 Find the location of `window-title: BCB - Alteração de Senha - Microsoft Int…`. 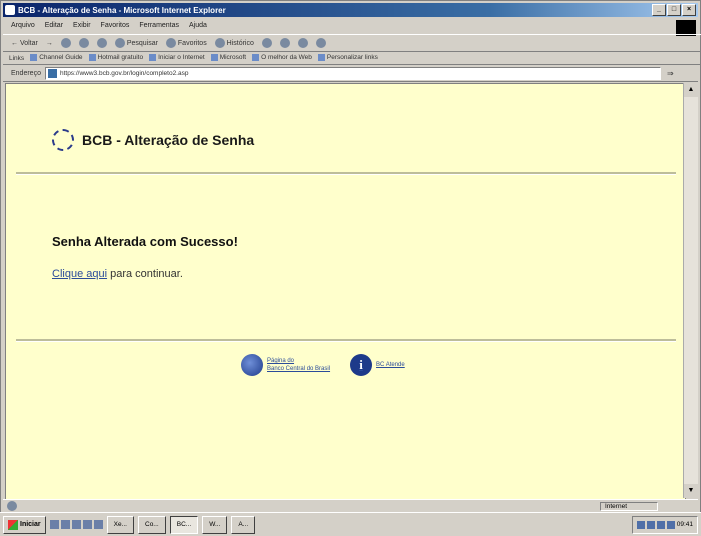

window-title: BCB - Alteração de Senha - Microsoft Int… is located at coordinates (122, 10).